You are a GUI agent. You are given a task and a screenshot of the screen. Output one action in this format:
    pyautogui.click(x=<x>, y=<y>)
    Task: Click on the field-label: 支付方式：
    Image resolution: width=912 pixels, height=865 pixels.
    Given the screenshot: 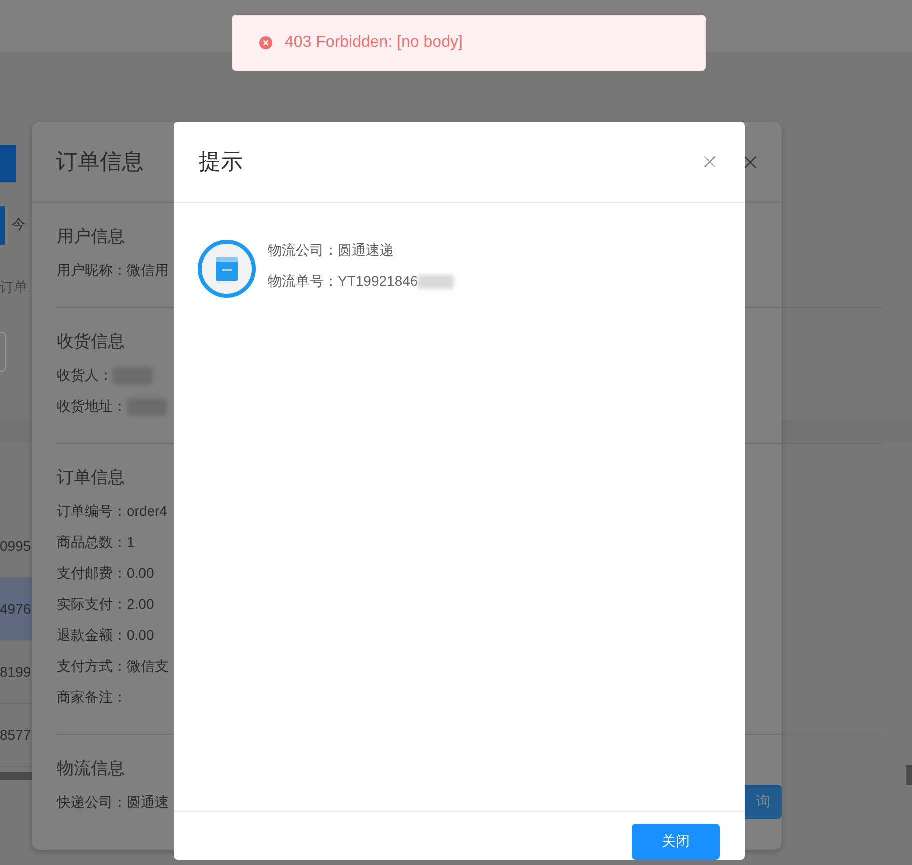 What is the action you would take?
    pyautogui.click(x=92, y=667)
    